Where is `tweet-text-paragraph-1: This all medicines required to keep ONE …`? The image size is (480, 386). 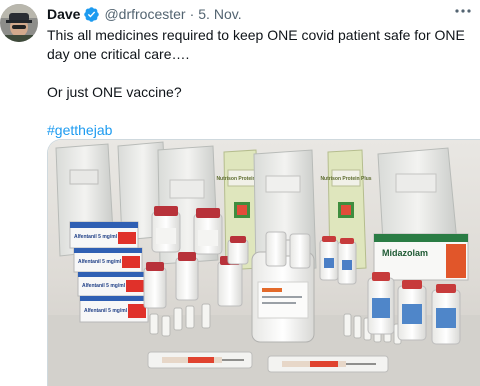
tweet-text-paragraph-1: This all medicines required to keep ONE … is located at coordinates (256, 44).